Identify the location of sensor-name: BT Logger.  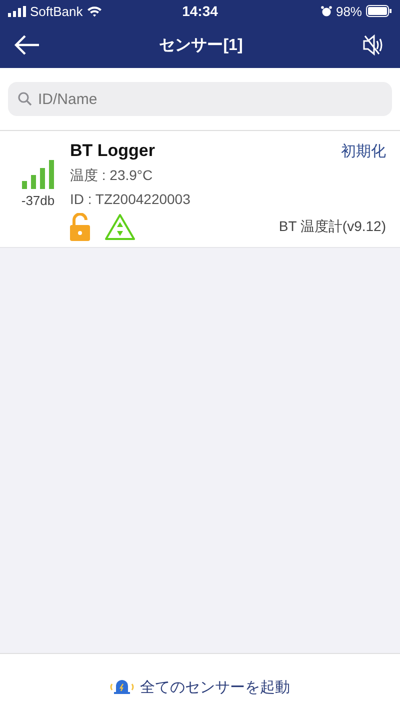
(112, 151).